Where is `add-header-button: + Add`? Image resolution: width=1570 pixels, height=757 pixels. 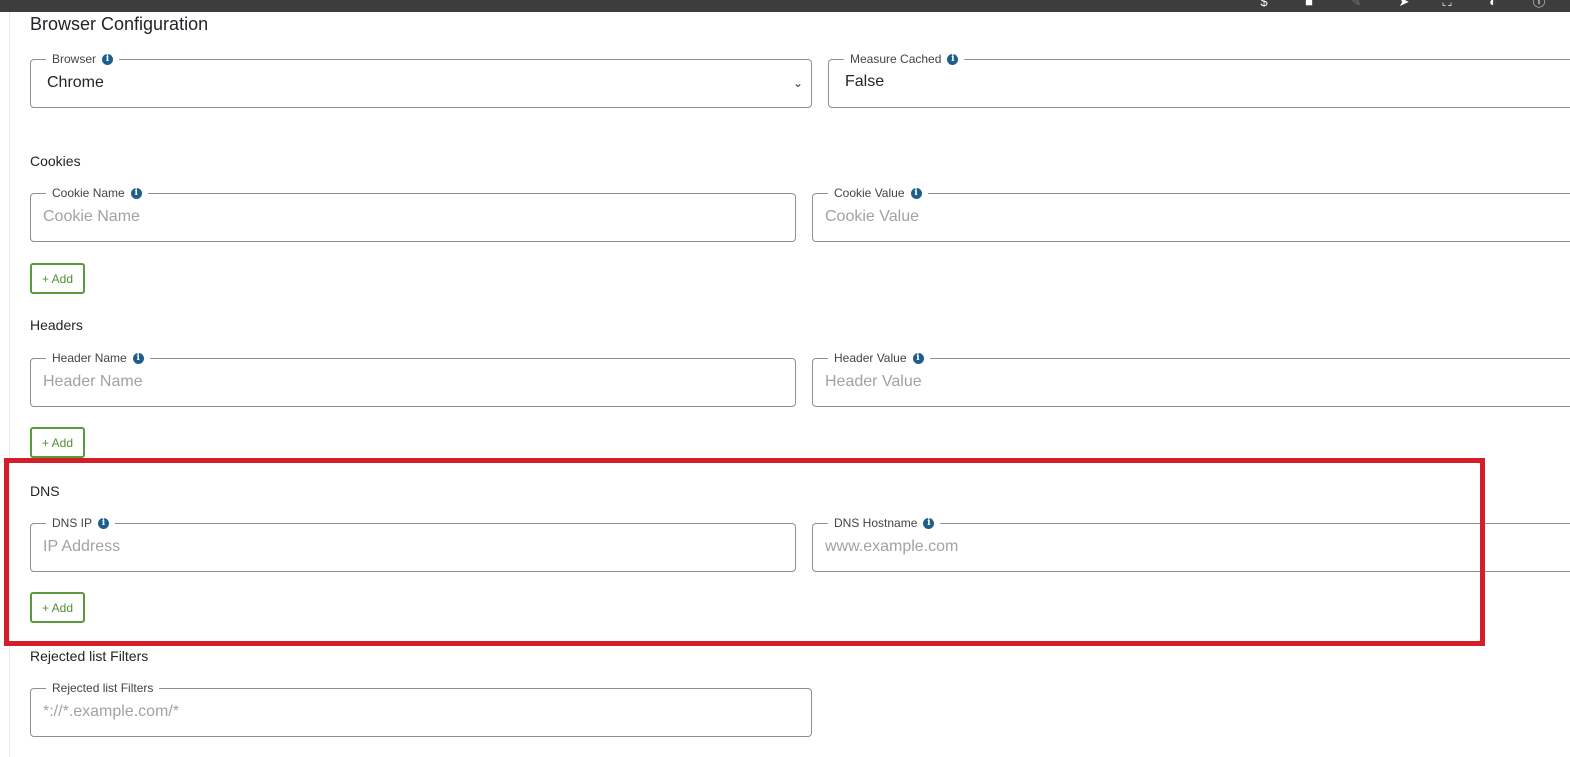 add-header-button: + Add is located at coordinates (57, 442).